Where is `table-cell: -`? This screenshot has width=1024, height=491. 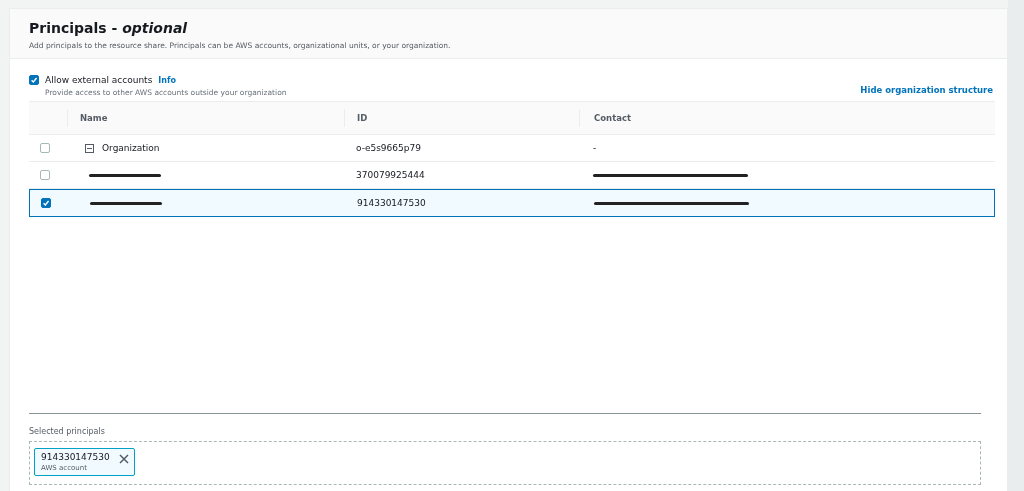
table-cell: - is located at coordinates (595, 148).